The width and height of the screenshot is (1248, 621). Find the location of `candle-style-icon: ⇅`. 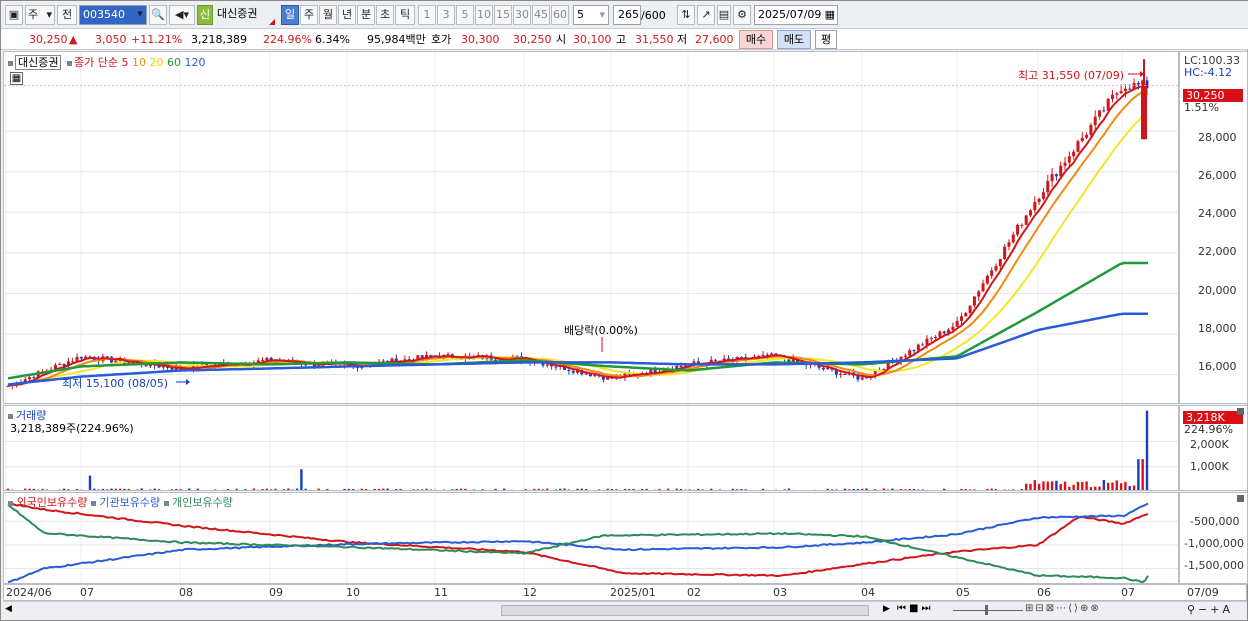

candle-style-icon: ⇅ is located at coordinates (686, 15).